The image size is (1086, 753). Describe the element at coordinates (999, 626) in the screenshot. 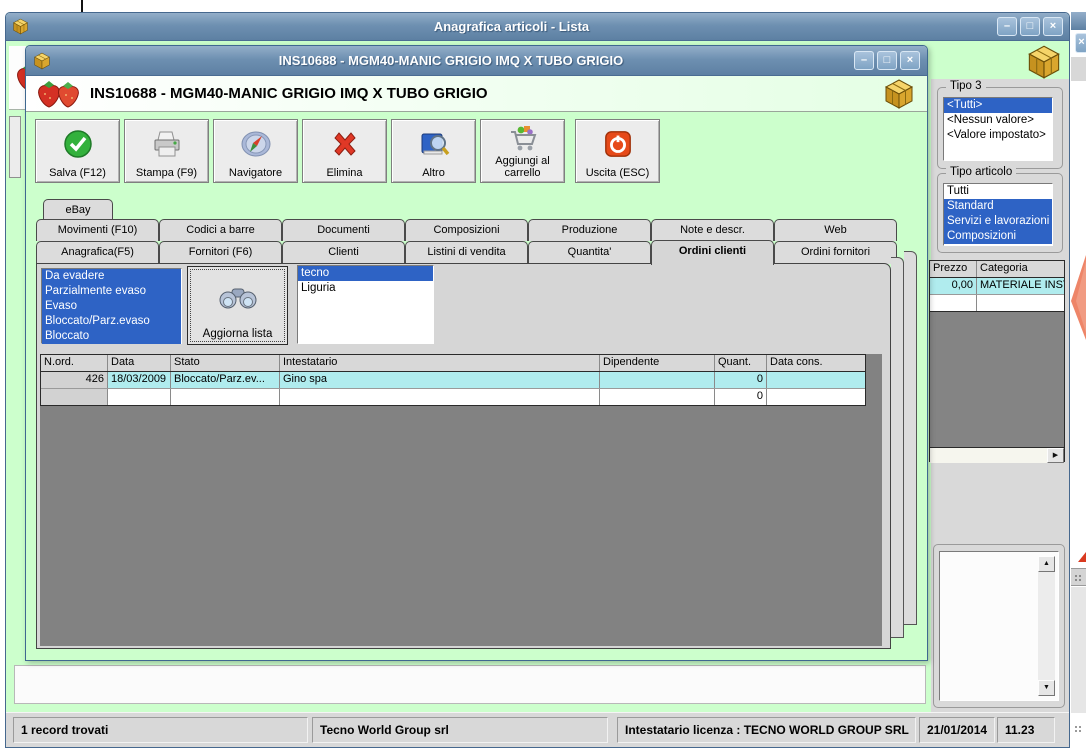

I see `notes-area: ▲ ▼` at that location.